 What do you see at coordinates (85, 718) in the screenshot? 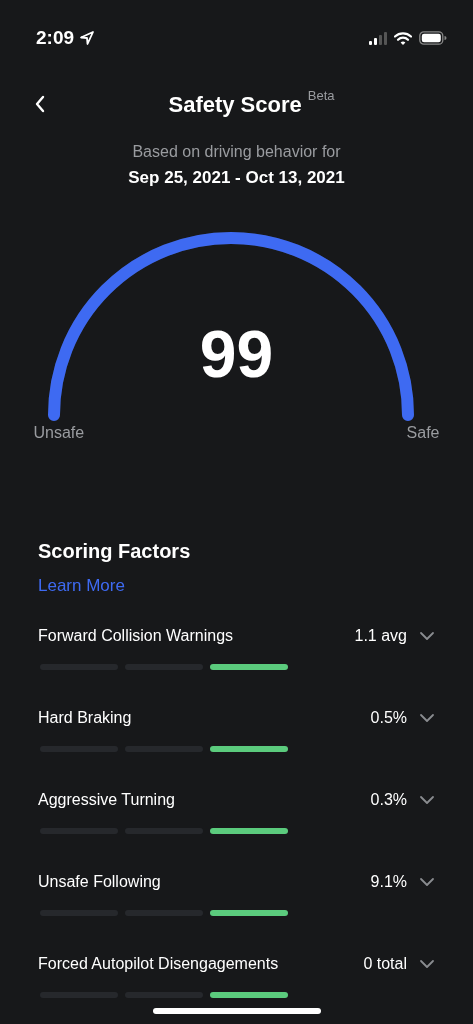
I see `factor-name: Hard Braking` at bounding box center [85, 718].